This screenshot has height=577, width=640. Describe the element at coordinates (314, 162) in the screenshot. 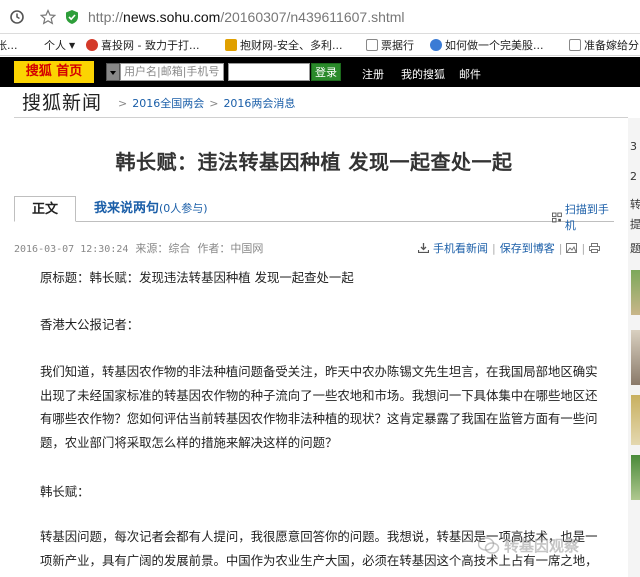

I see `article-title: 韩长赋：违法转基因种植 发现一起查处一起` at that location.